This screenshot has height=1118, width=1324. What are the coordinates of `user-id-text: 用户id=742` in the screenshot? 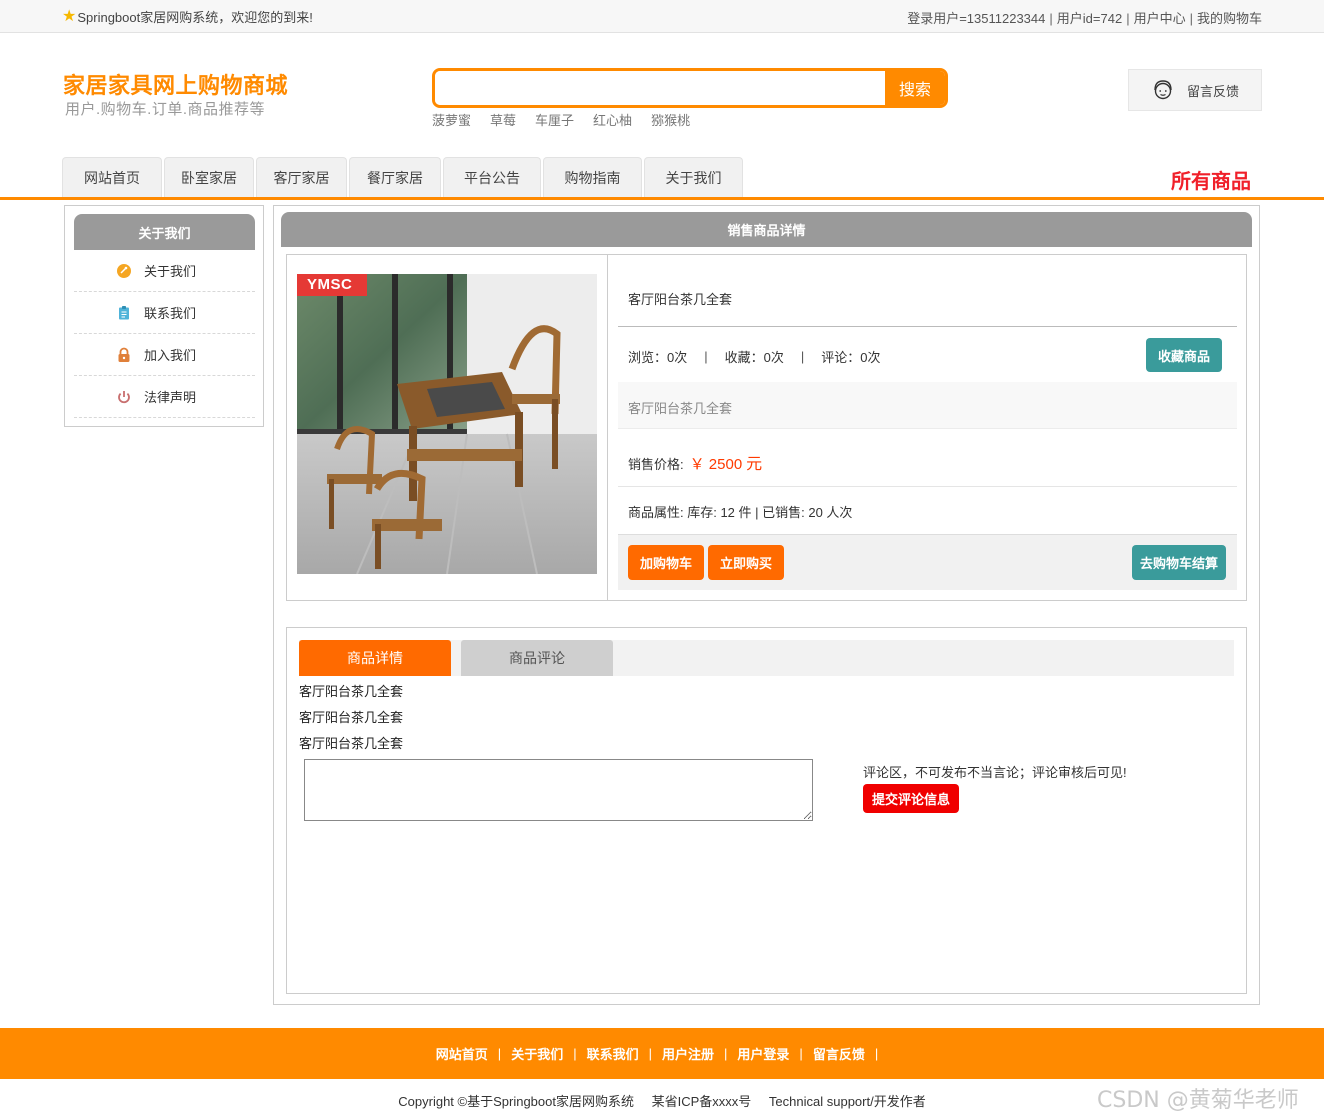 It's located at (1089, 18).